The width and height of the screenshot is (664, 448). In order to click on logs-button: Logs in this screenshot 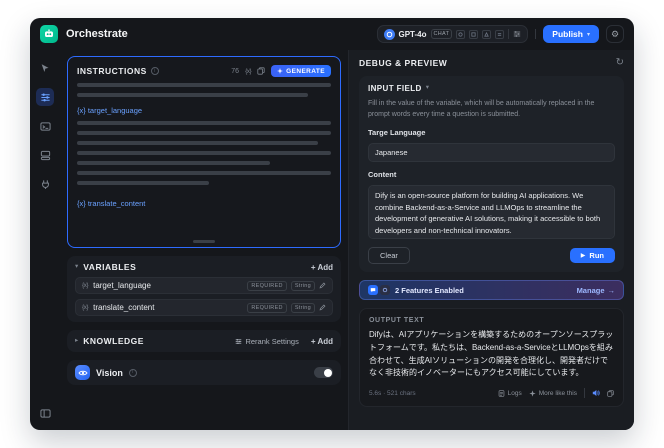, I will do `click(510, 393)`.